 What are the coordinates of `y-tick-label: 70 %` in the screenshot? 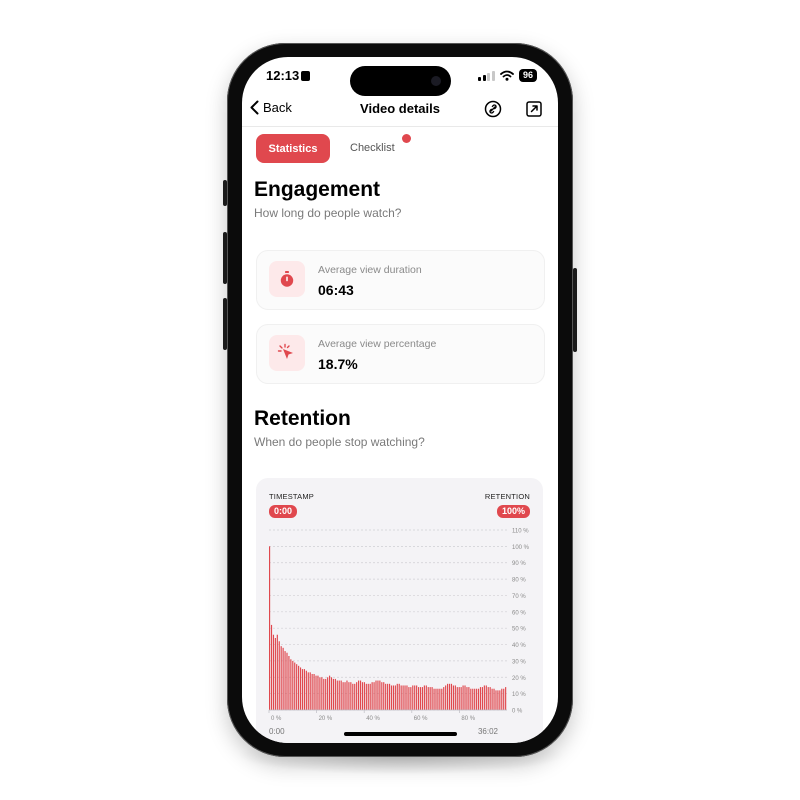 It's located at (519, 597).